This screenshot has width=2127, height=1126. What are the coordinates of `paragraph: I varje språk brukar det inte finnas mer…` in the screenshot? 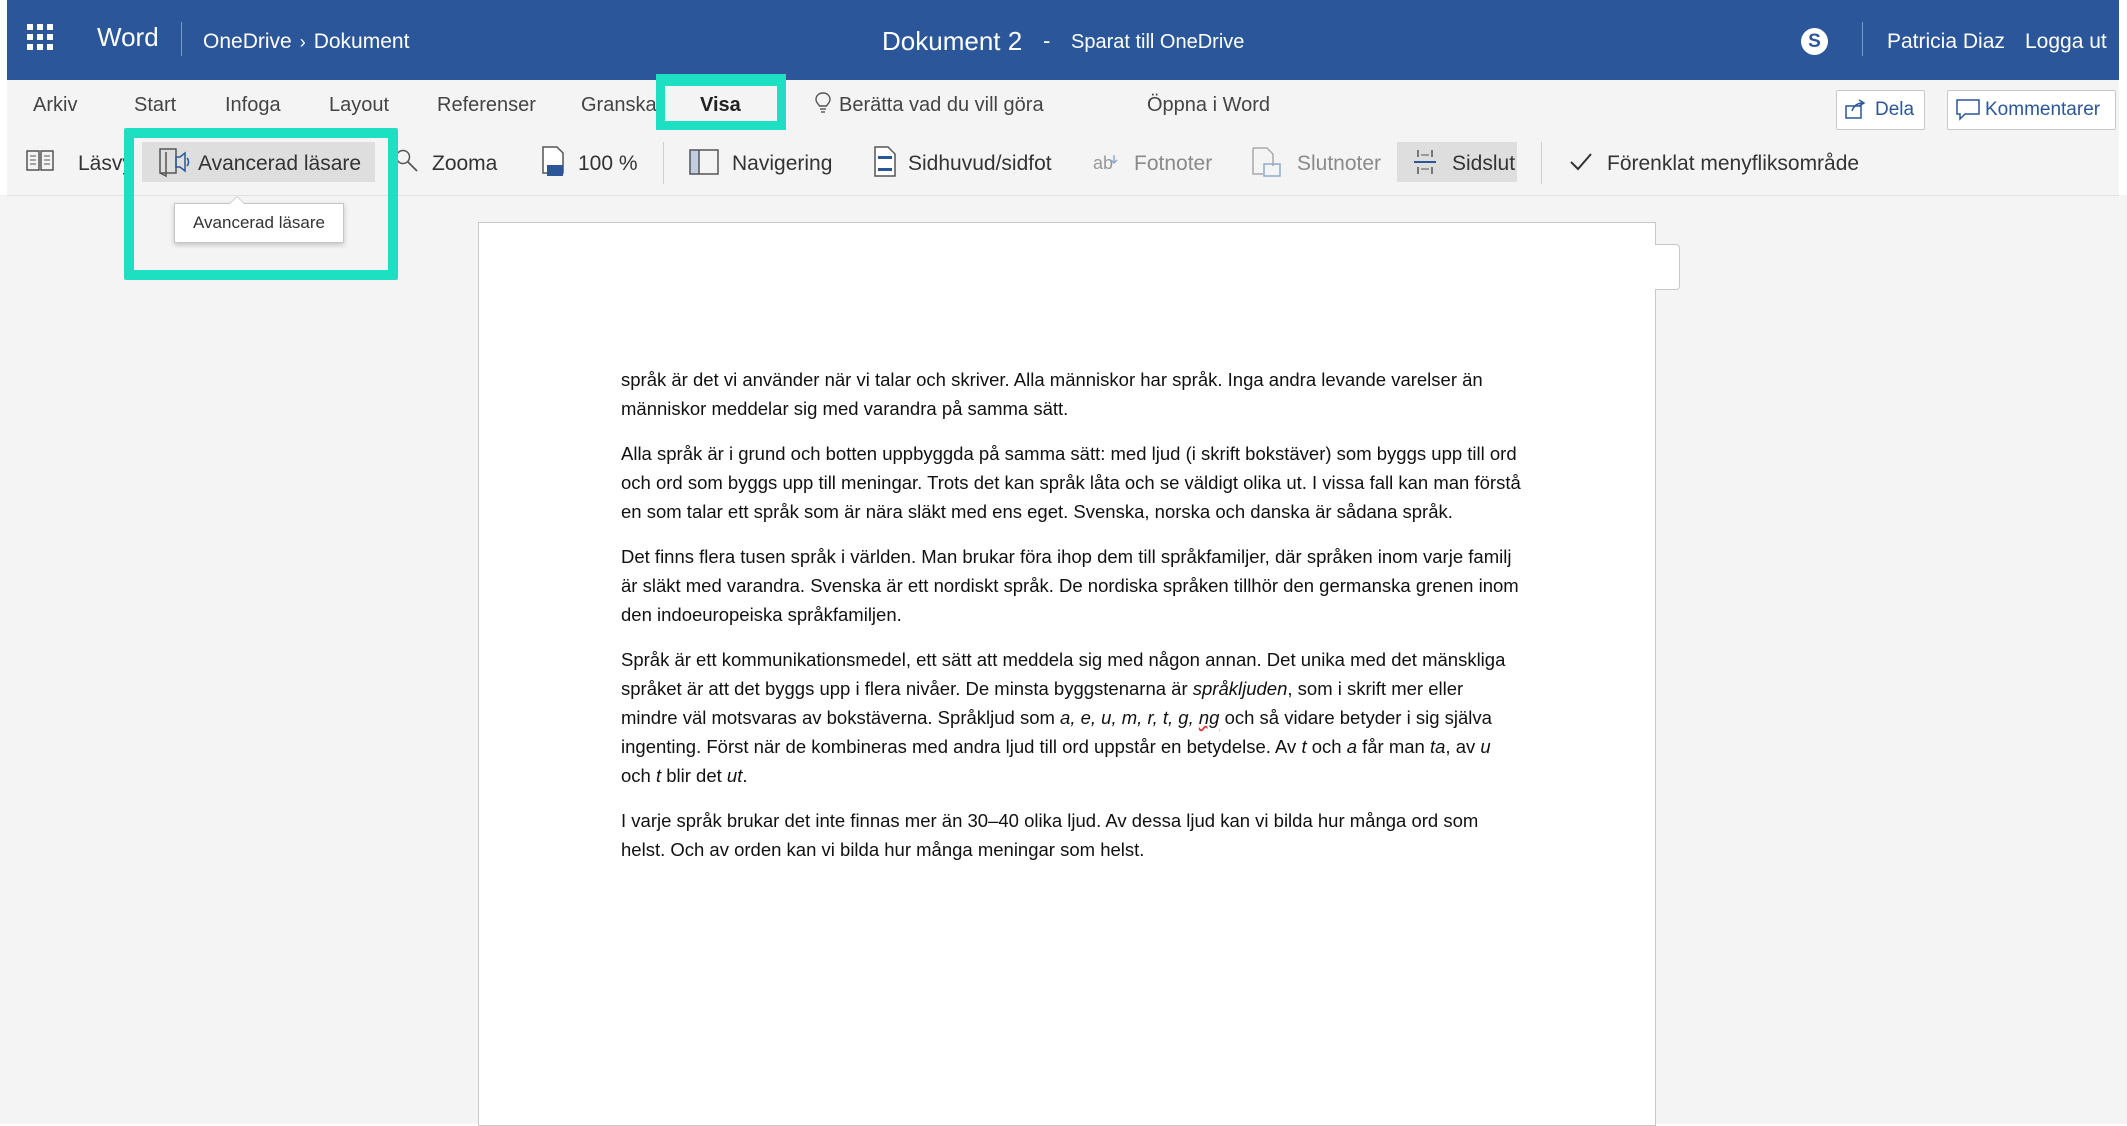 It's located at (1050, 835).